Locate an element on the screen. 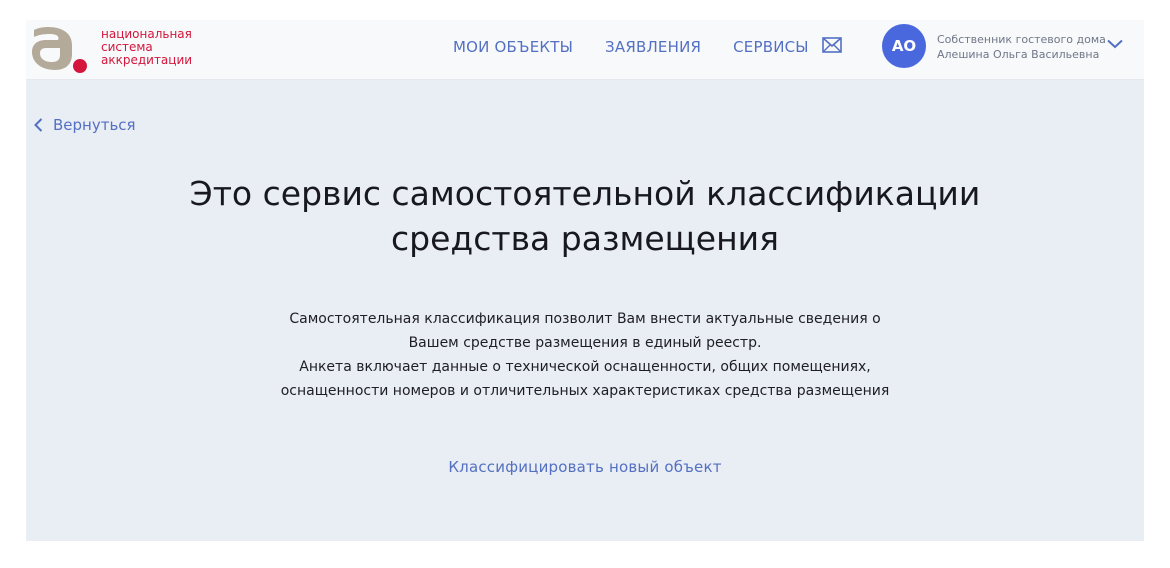 This screenshot has width=1170, height=568. logo-text: национальная система аккредитации is located at coordinates (146, 47).